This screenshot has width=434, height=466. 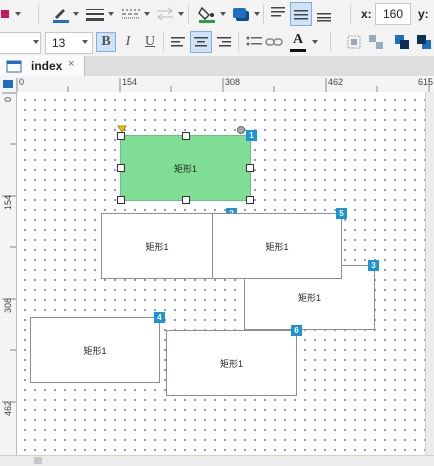 I want to click on x-position-input: 160, so click(x=393, y=14).